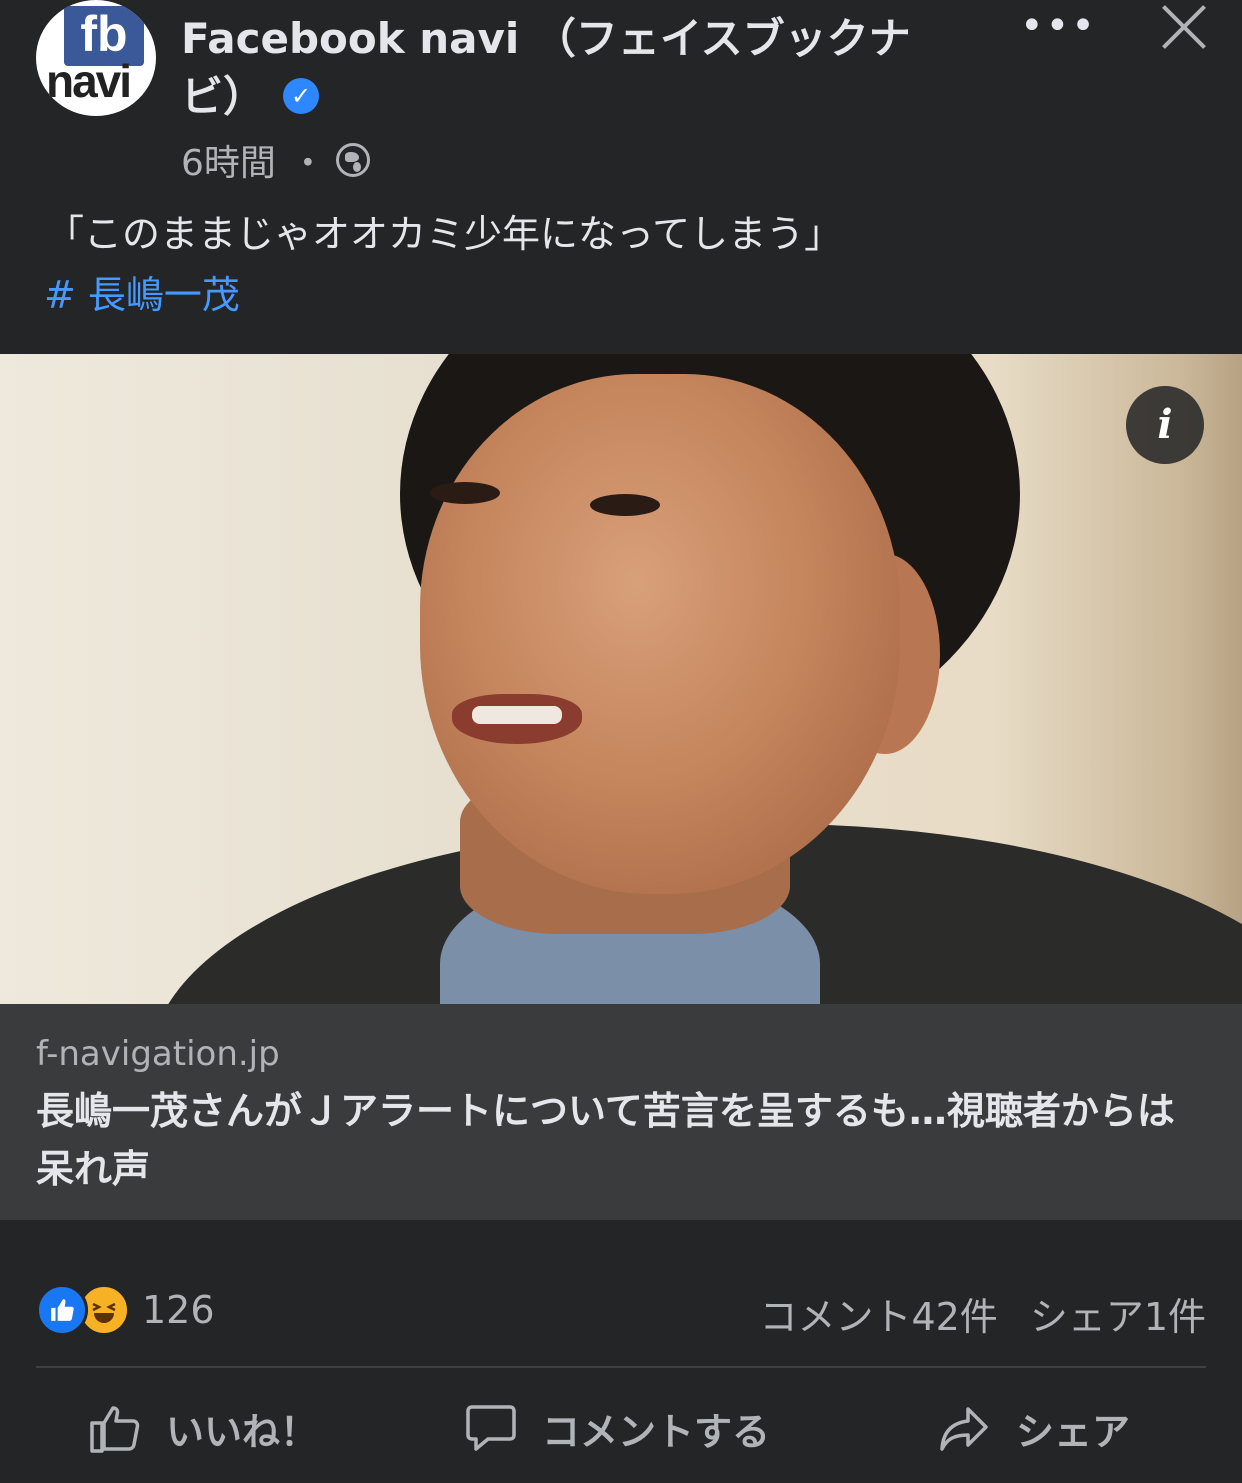 The image size is (1242, 1483). I want to click on post-meta: 6時間 ・, so click(275, 160).